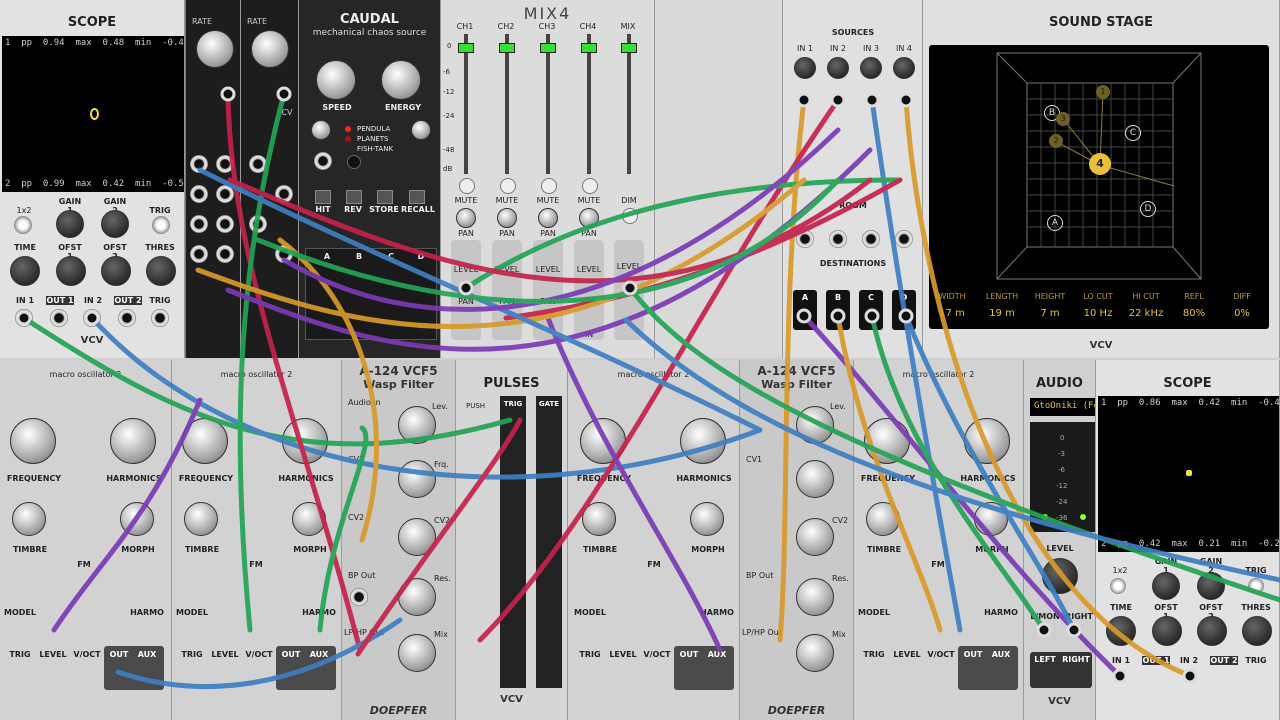  I want to click on trig-button, so click(161, 225).